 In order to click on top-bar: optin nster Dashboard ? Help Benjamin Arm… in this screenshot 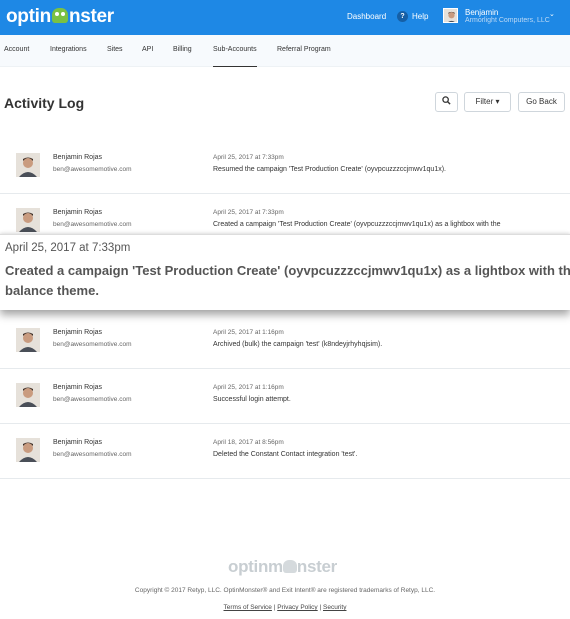, I will do `click(285, 17)`.